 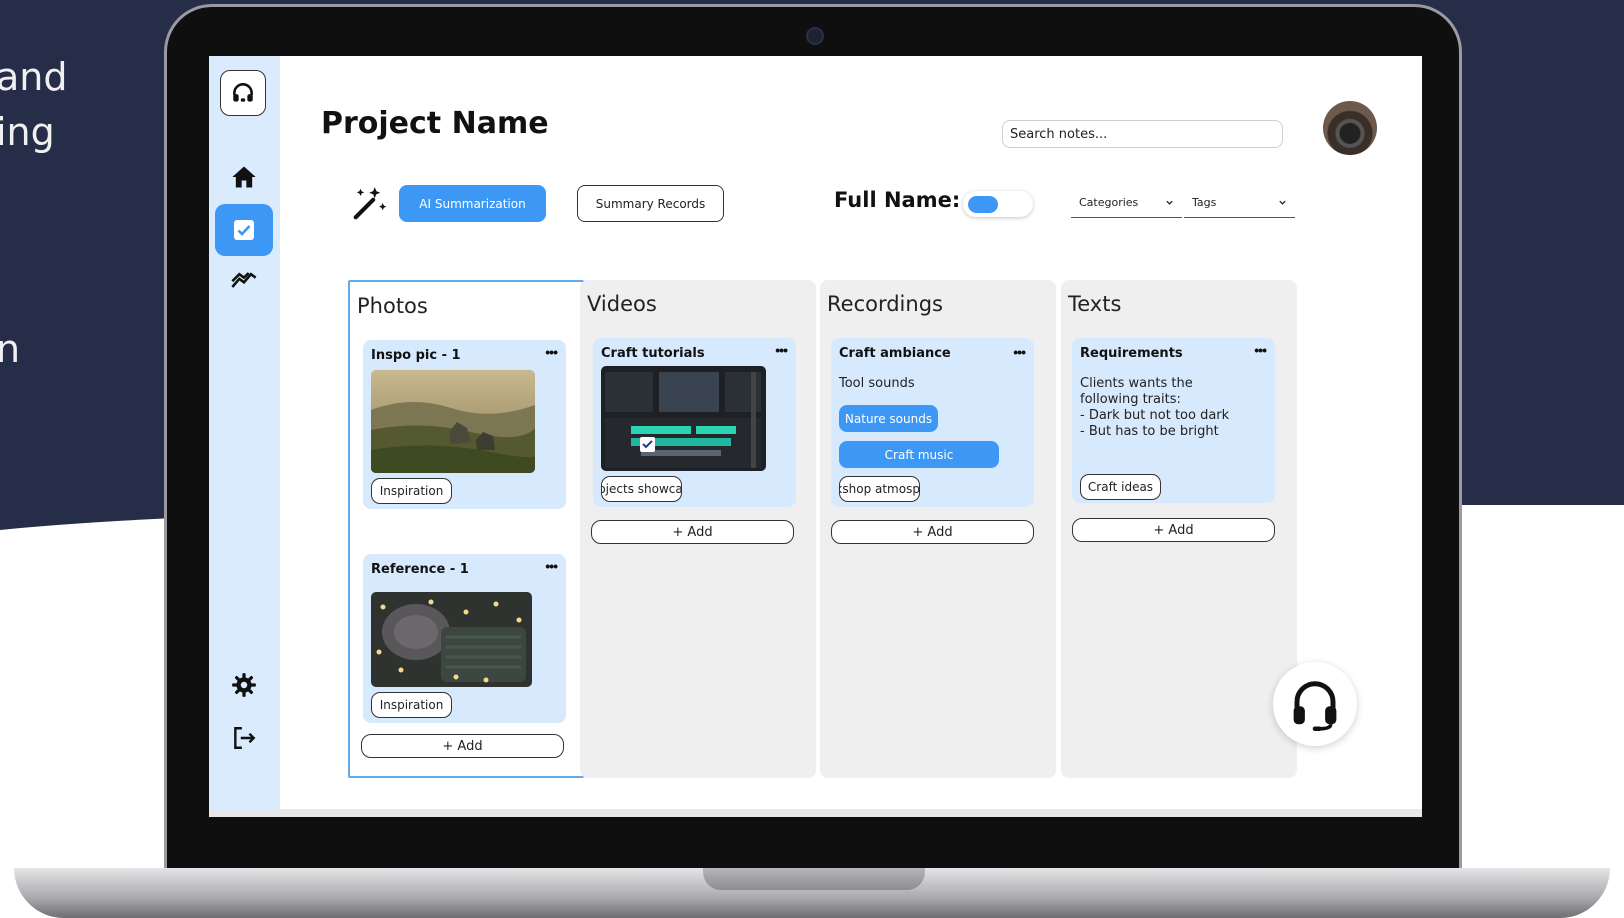 What do you see at coordinates (1095, 304) in the screenshot?
I see `column-title: Texts` at bounding box center [1095, 304].